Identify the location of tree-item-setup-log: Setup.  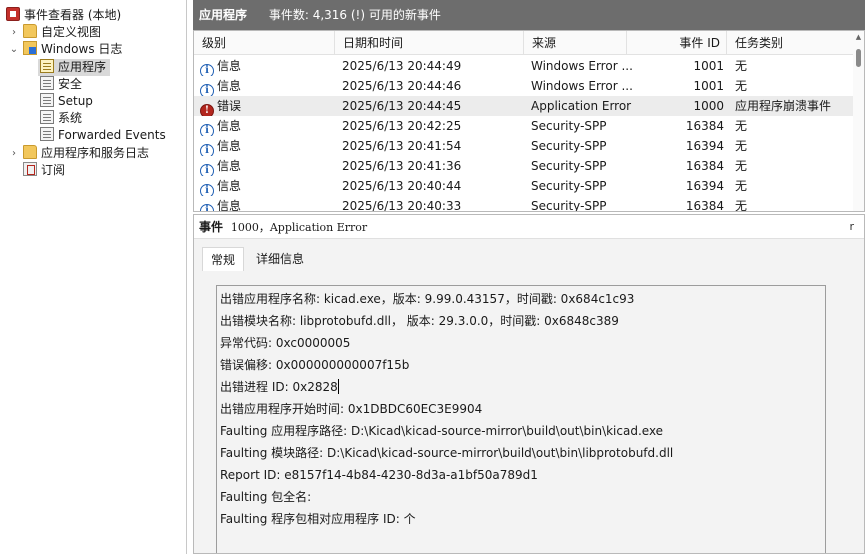
(66, 101).